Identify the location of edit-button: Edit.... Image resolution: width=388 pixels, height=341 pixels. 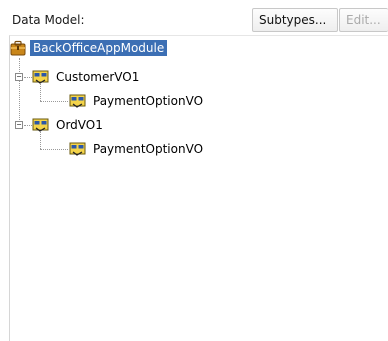
(363, 20).